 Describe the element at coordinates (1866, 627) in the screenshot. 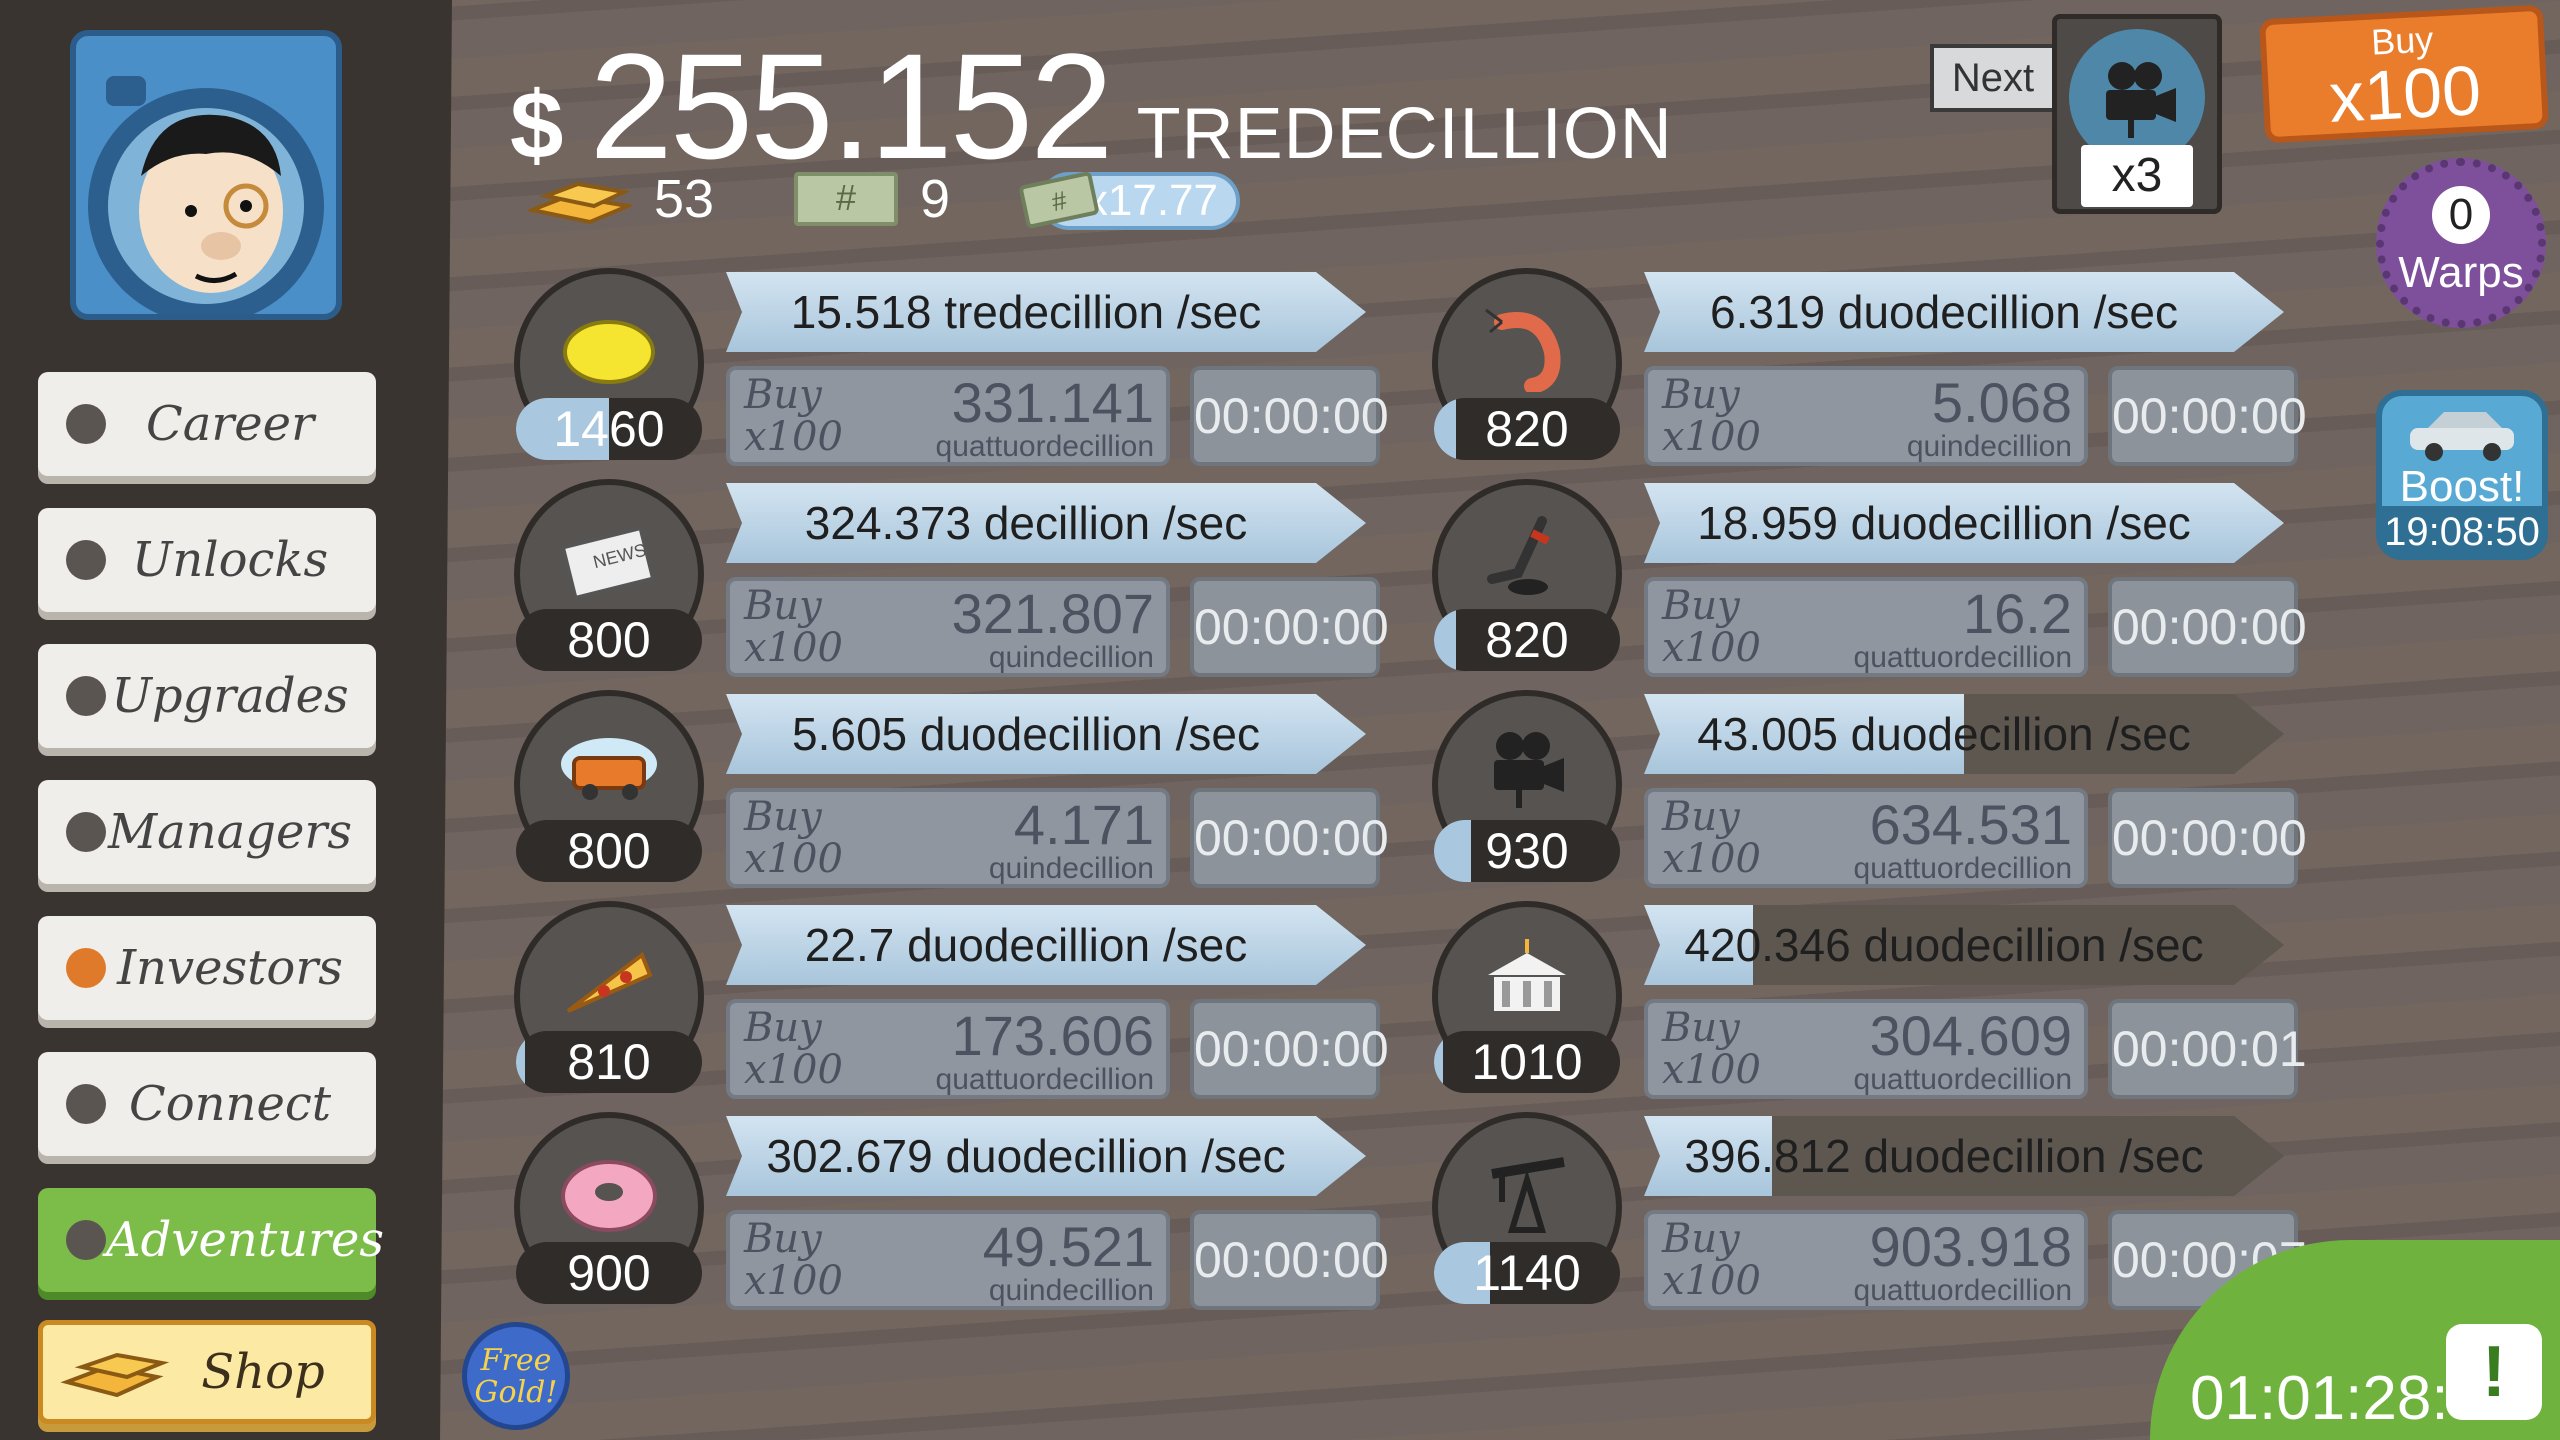

I see `buy-business-button: Buy x100 16.2 quattuordecillion` at that location.